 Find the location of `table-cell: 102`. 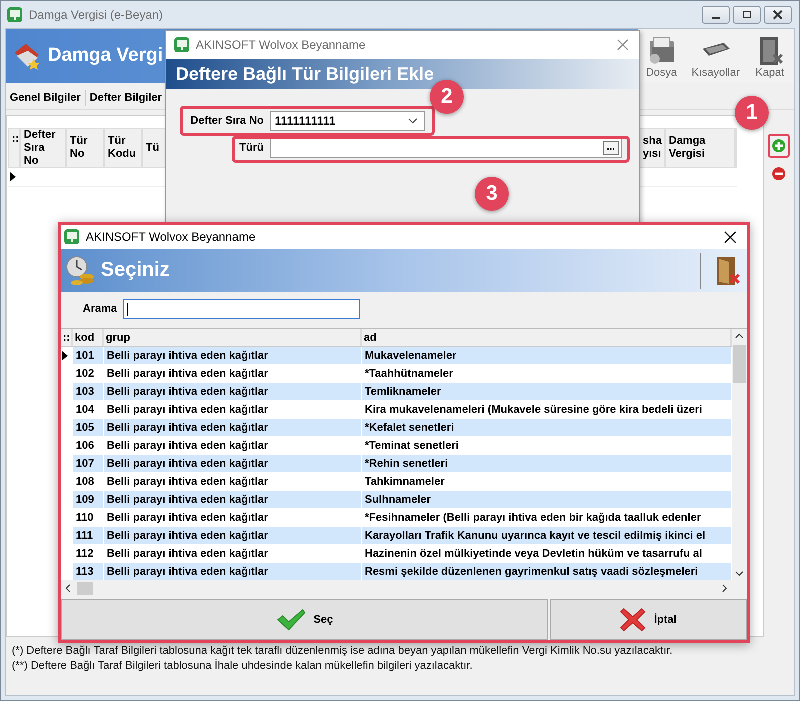

table-cell: 102 is located at coordinates (88, 373).